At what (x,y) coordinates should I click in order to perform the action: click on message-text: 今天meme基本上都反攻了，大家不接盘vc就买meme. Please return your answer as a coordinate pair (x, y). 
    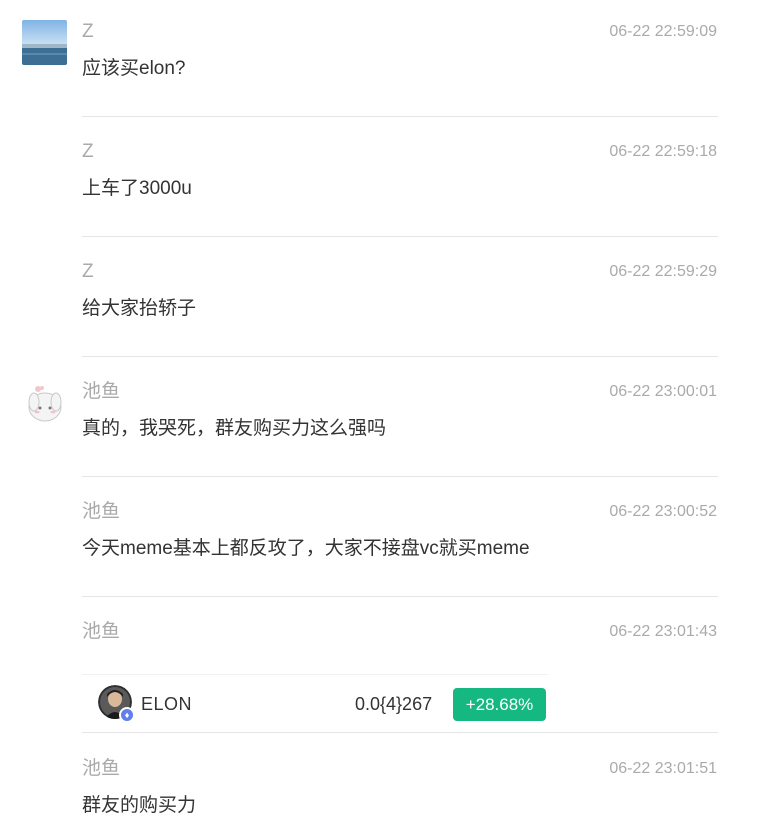
    Looking at the image, I should click on (306, 548).